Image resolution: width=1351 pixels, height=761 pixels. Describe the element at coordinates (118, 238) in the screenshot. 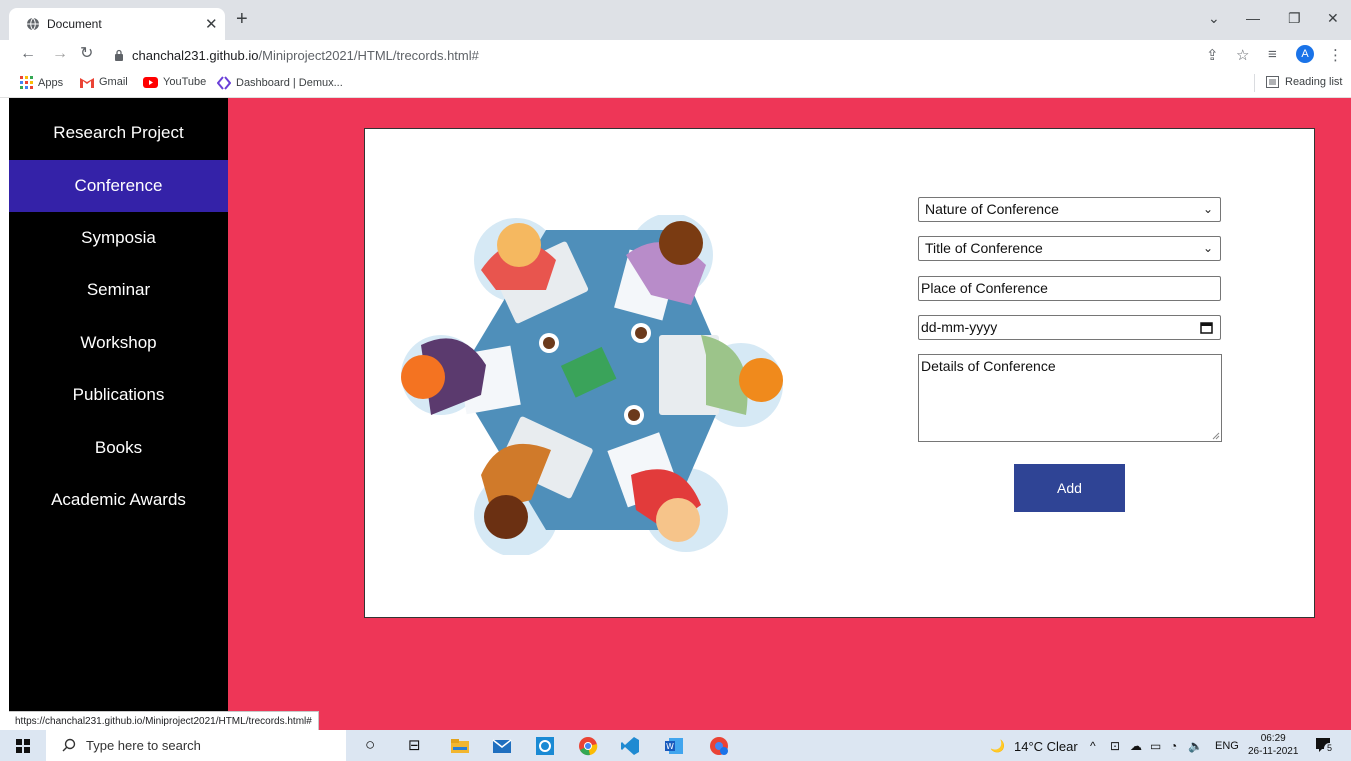

I see `sidebar-item-symposia: Symposia` at that location.